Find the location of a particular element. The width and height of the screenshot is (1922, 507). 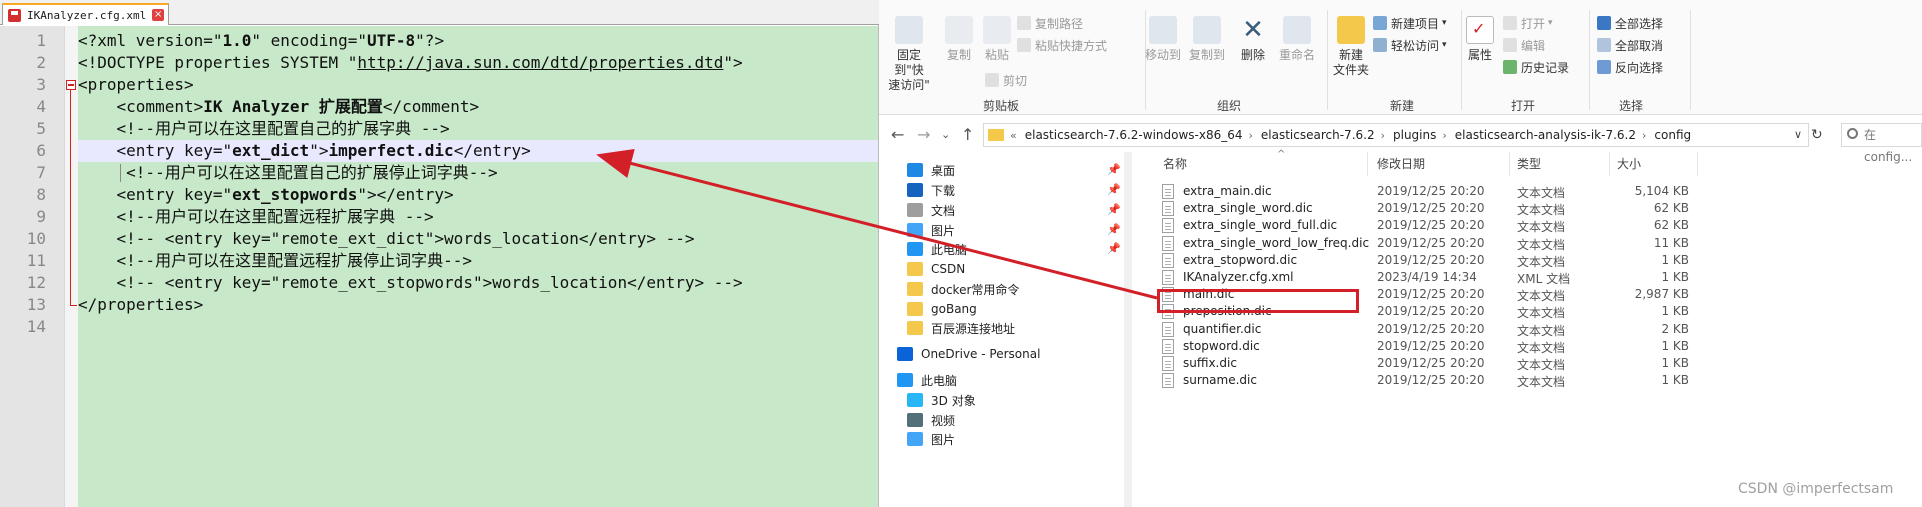

editor-tab-ikanalyzer: IKAnalyzer.cfg.xml × is located at coordinates (86, 14).